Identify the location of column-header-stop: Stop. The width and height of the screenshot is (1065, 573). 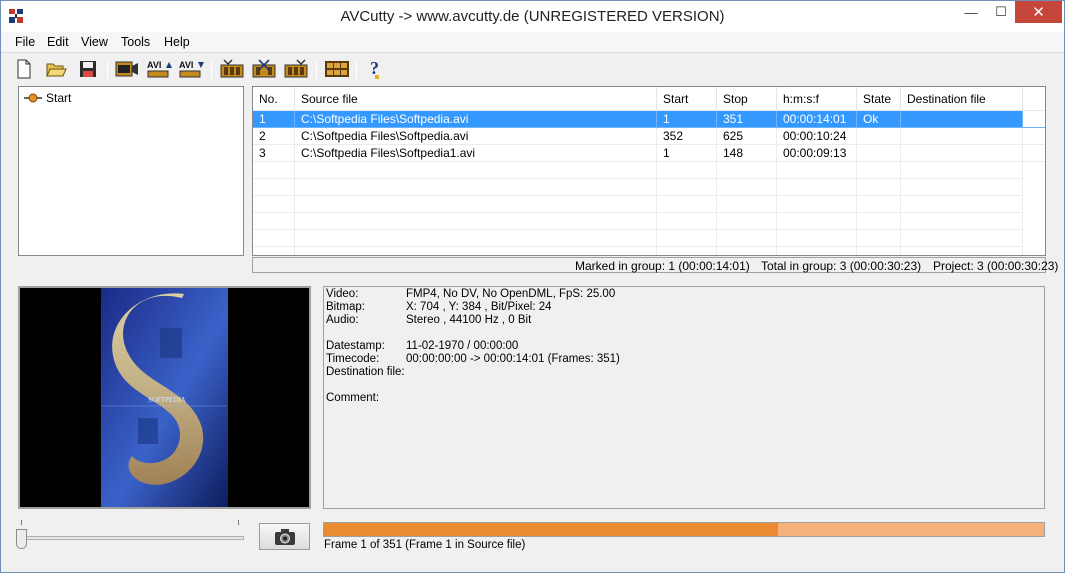
(747, 99).